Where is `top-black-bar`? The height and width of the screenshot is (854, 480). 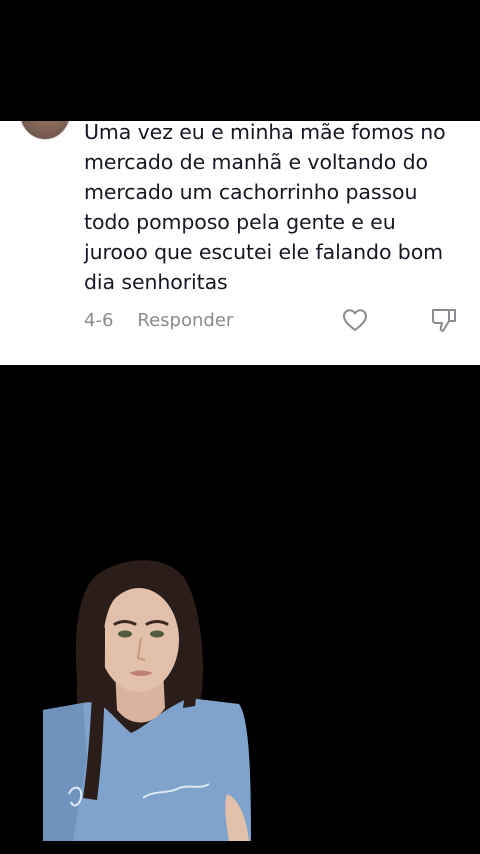 top-black-bar is located at coordinates (240, 60).